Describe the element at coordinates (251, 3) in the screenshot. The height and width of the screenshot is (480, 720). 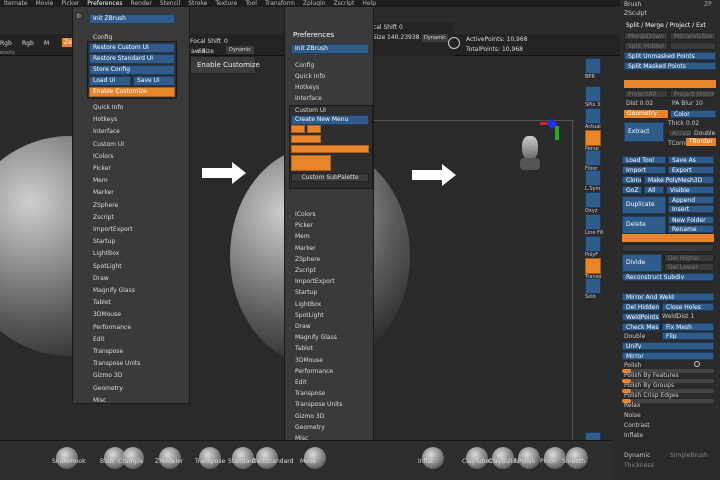
I see `menu-tool: Tool` at that location.